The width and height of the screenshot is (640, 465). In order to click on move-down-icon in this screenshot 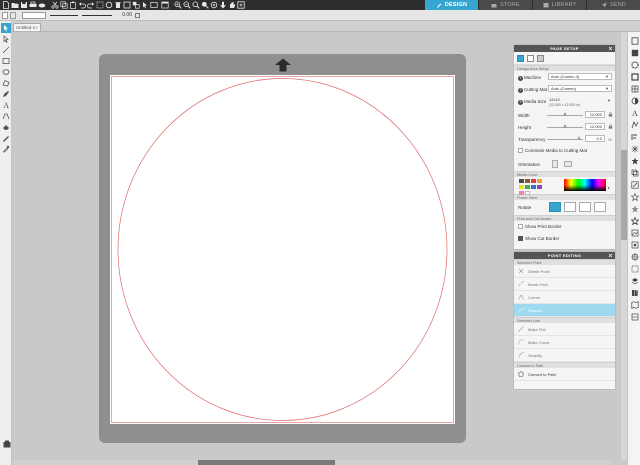, I will do `click(223, 5)`.